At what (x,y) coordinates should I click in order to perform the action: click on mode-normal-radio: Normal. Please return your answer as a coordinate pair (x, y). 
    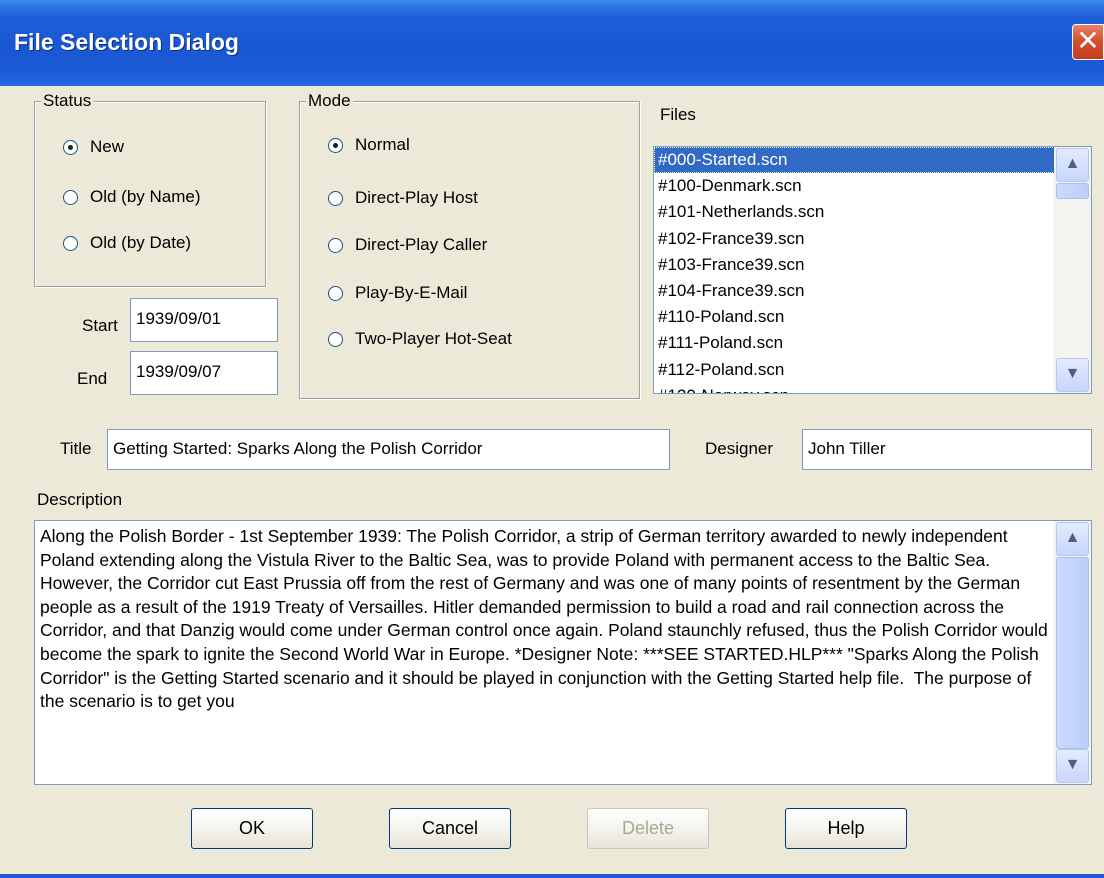
    Looking at the image, I should click on (369, 145).